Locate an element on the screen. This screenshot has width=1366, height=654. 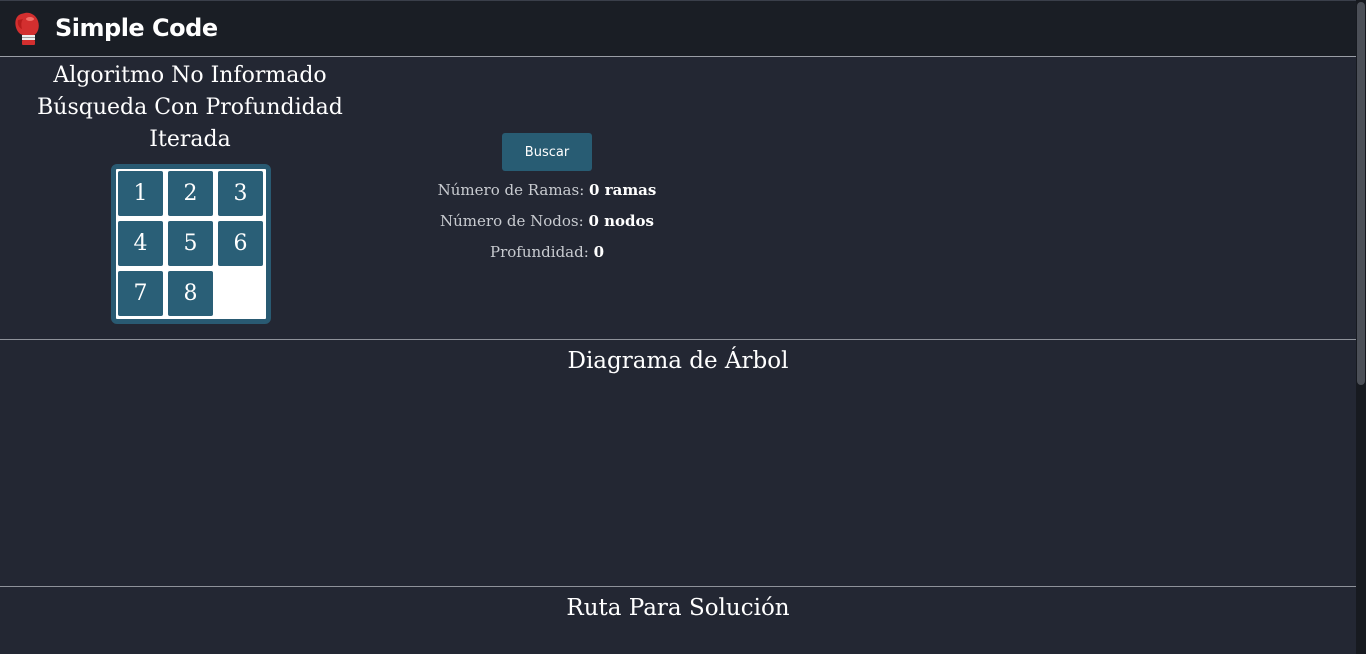
algorithm-title-line: Iterada is located at coordinates (190, 139).